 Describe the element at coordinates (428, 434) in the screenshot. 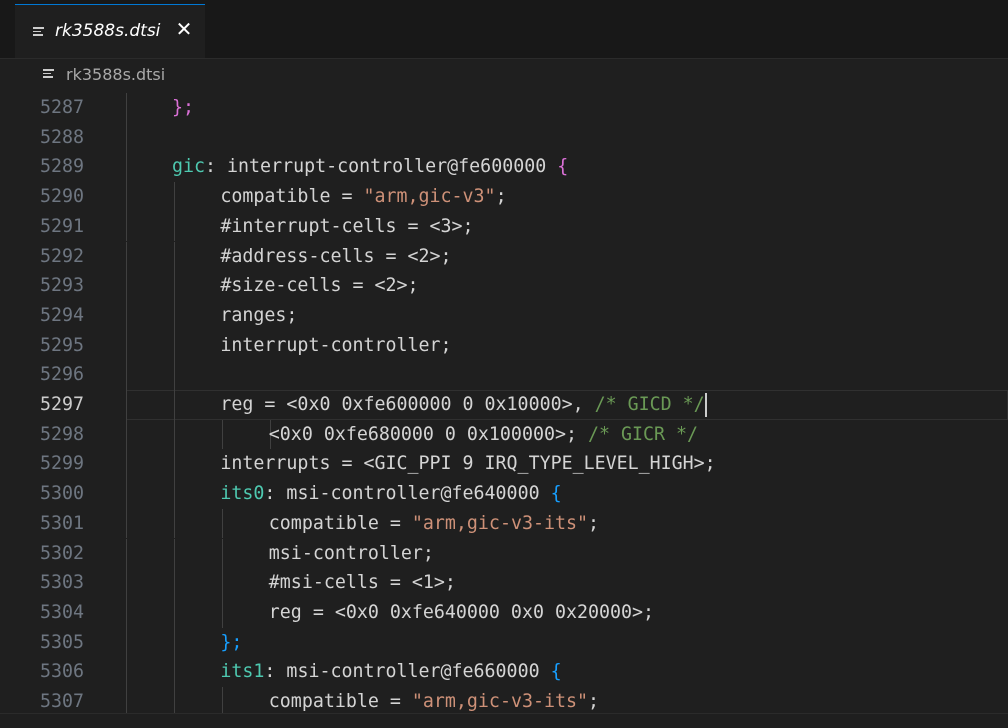

I see `code-token: <0x0 0xfe680000 0 0x100000>;` at that location.